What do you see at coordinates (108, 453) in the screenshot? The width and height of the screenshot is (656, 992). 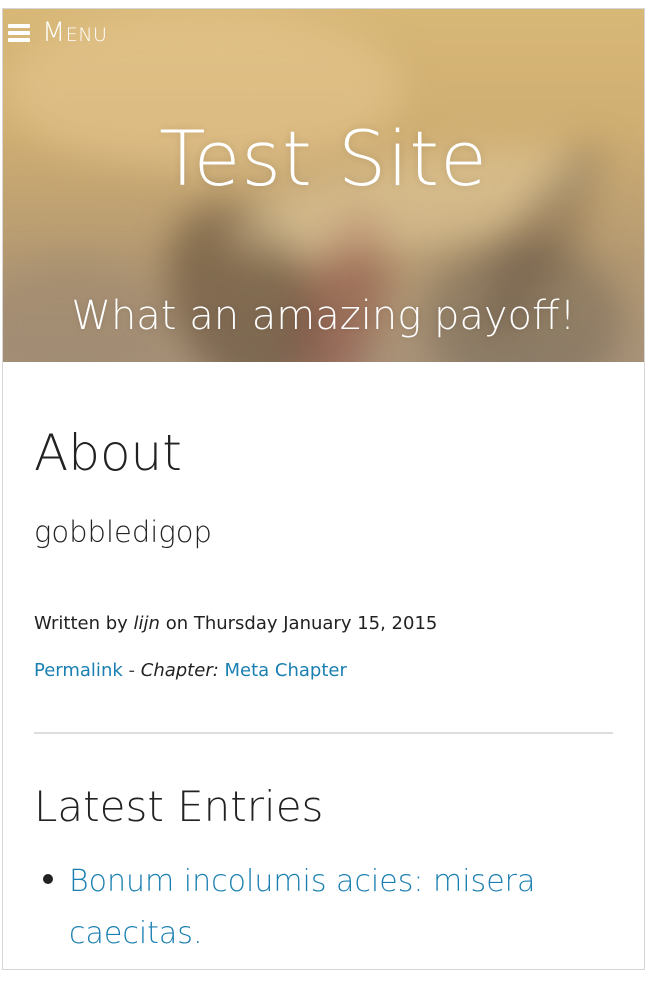 I see `page-title: About` at bounding box center [108, 453].